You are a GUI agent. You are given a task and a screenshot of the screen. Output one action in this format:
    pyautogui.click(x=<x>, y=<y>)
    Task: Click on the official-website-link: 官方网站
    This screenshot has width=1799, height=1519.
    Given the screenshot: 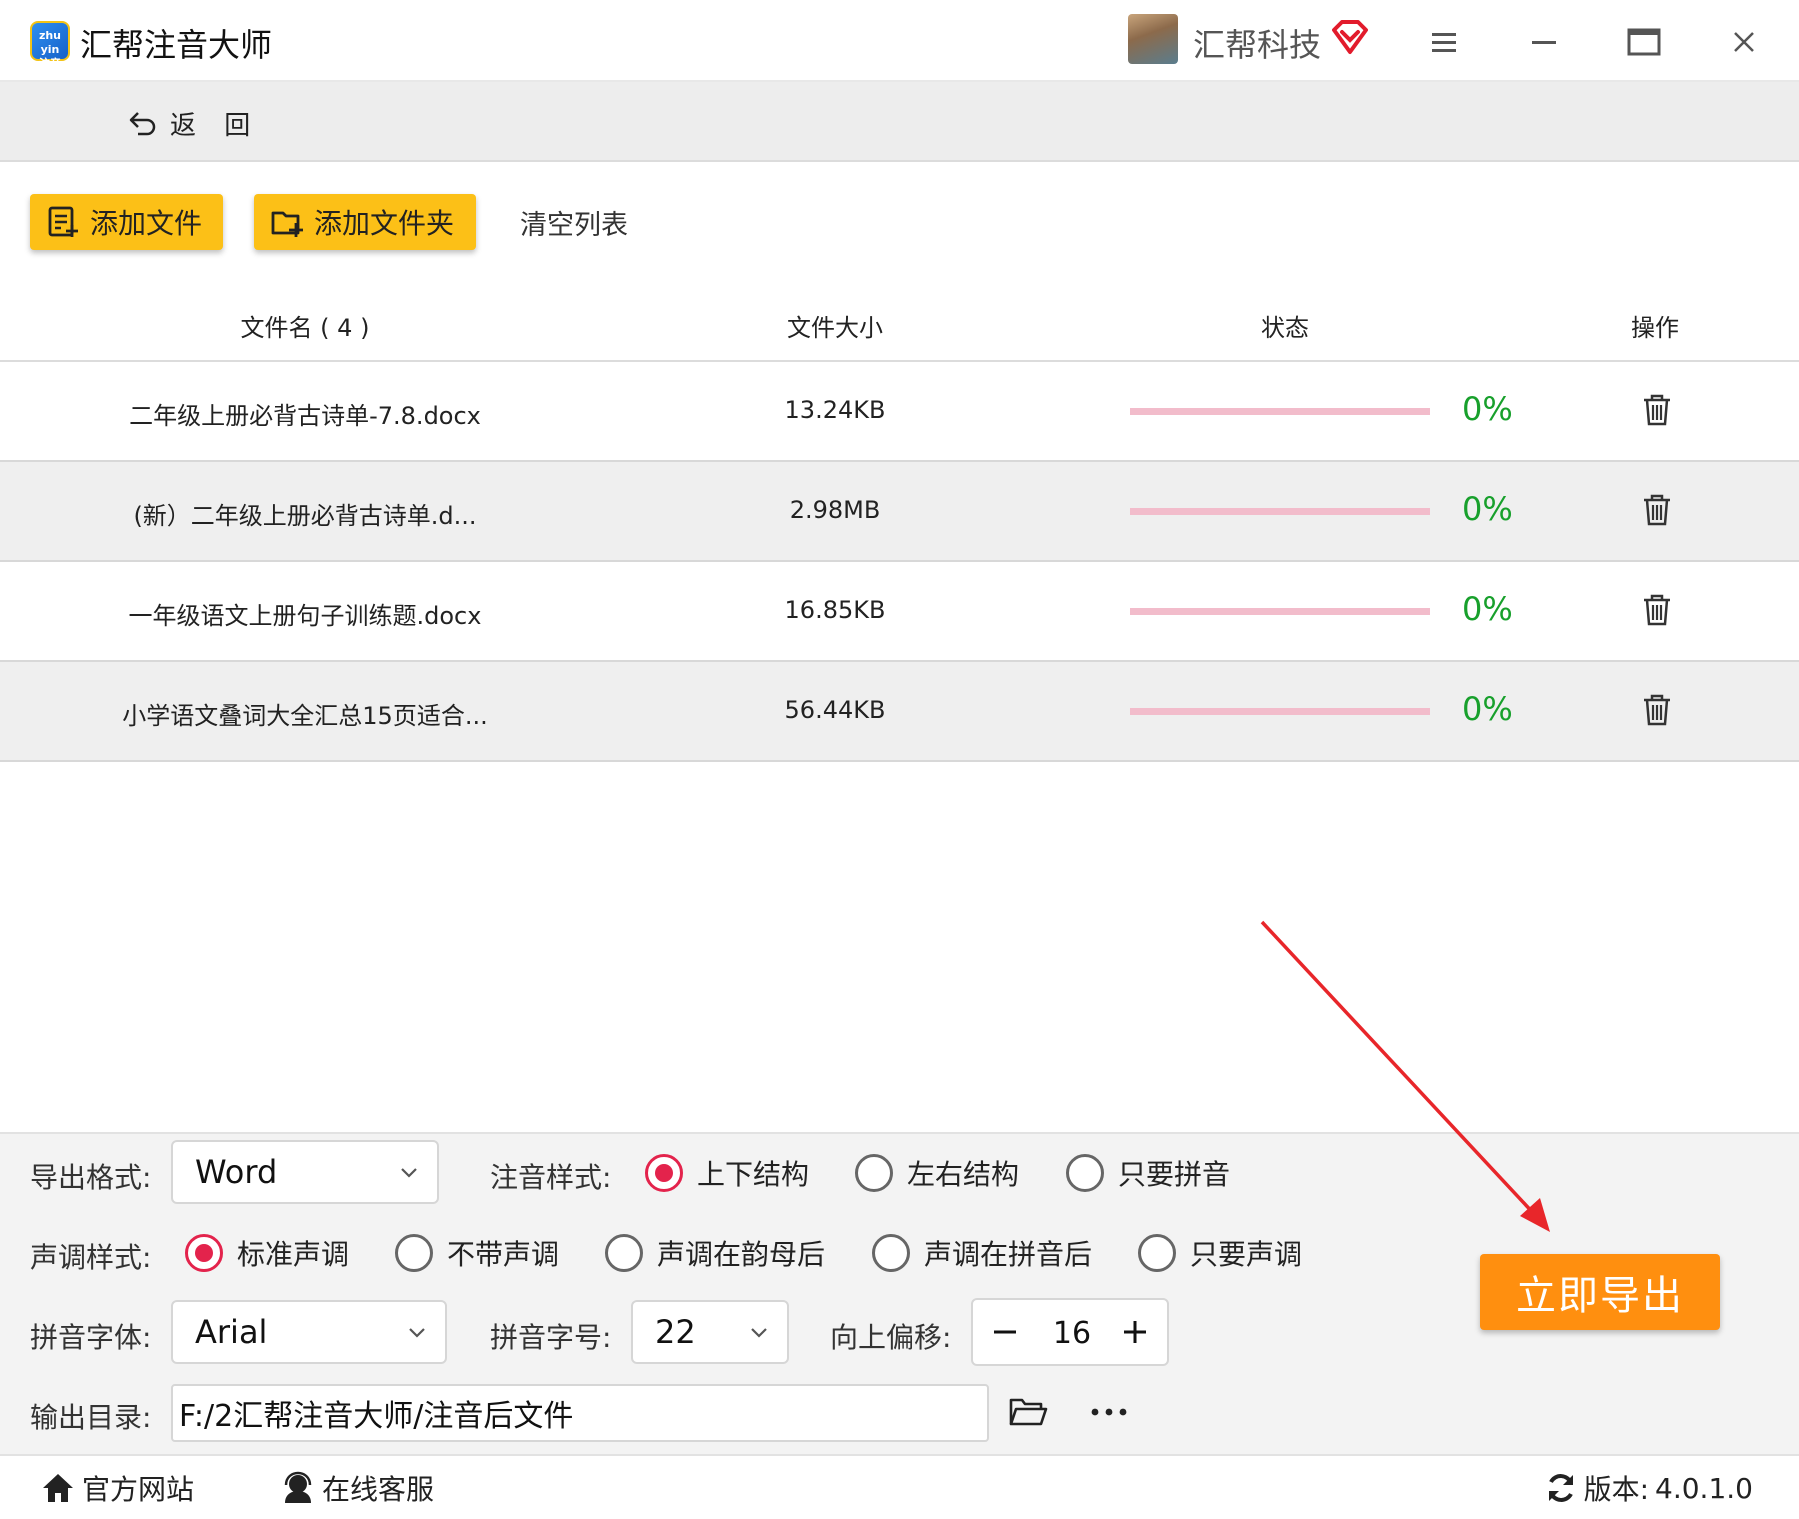 What is the action you would take?
    pyautogui.click(x=117, y=1488)
    